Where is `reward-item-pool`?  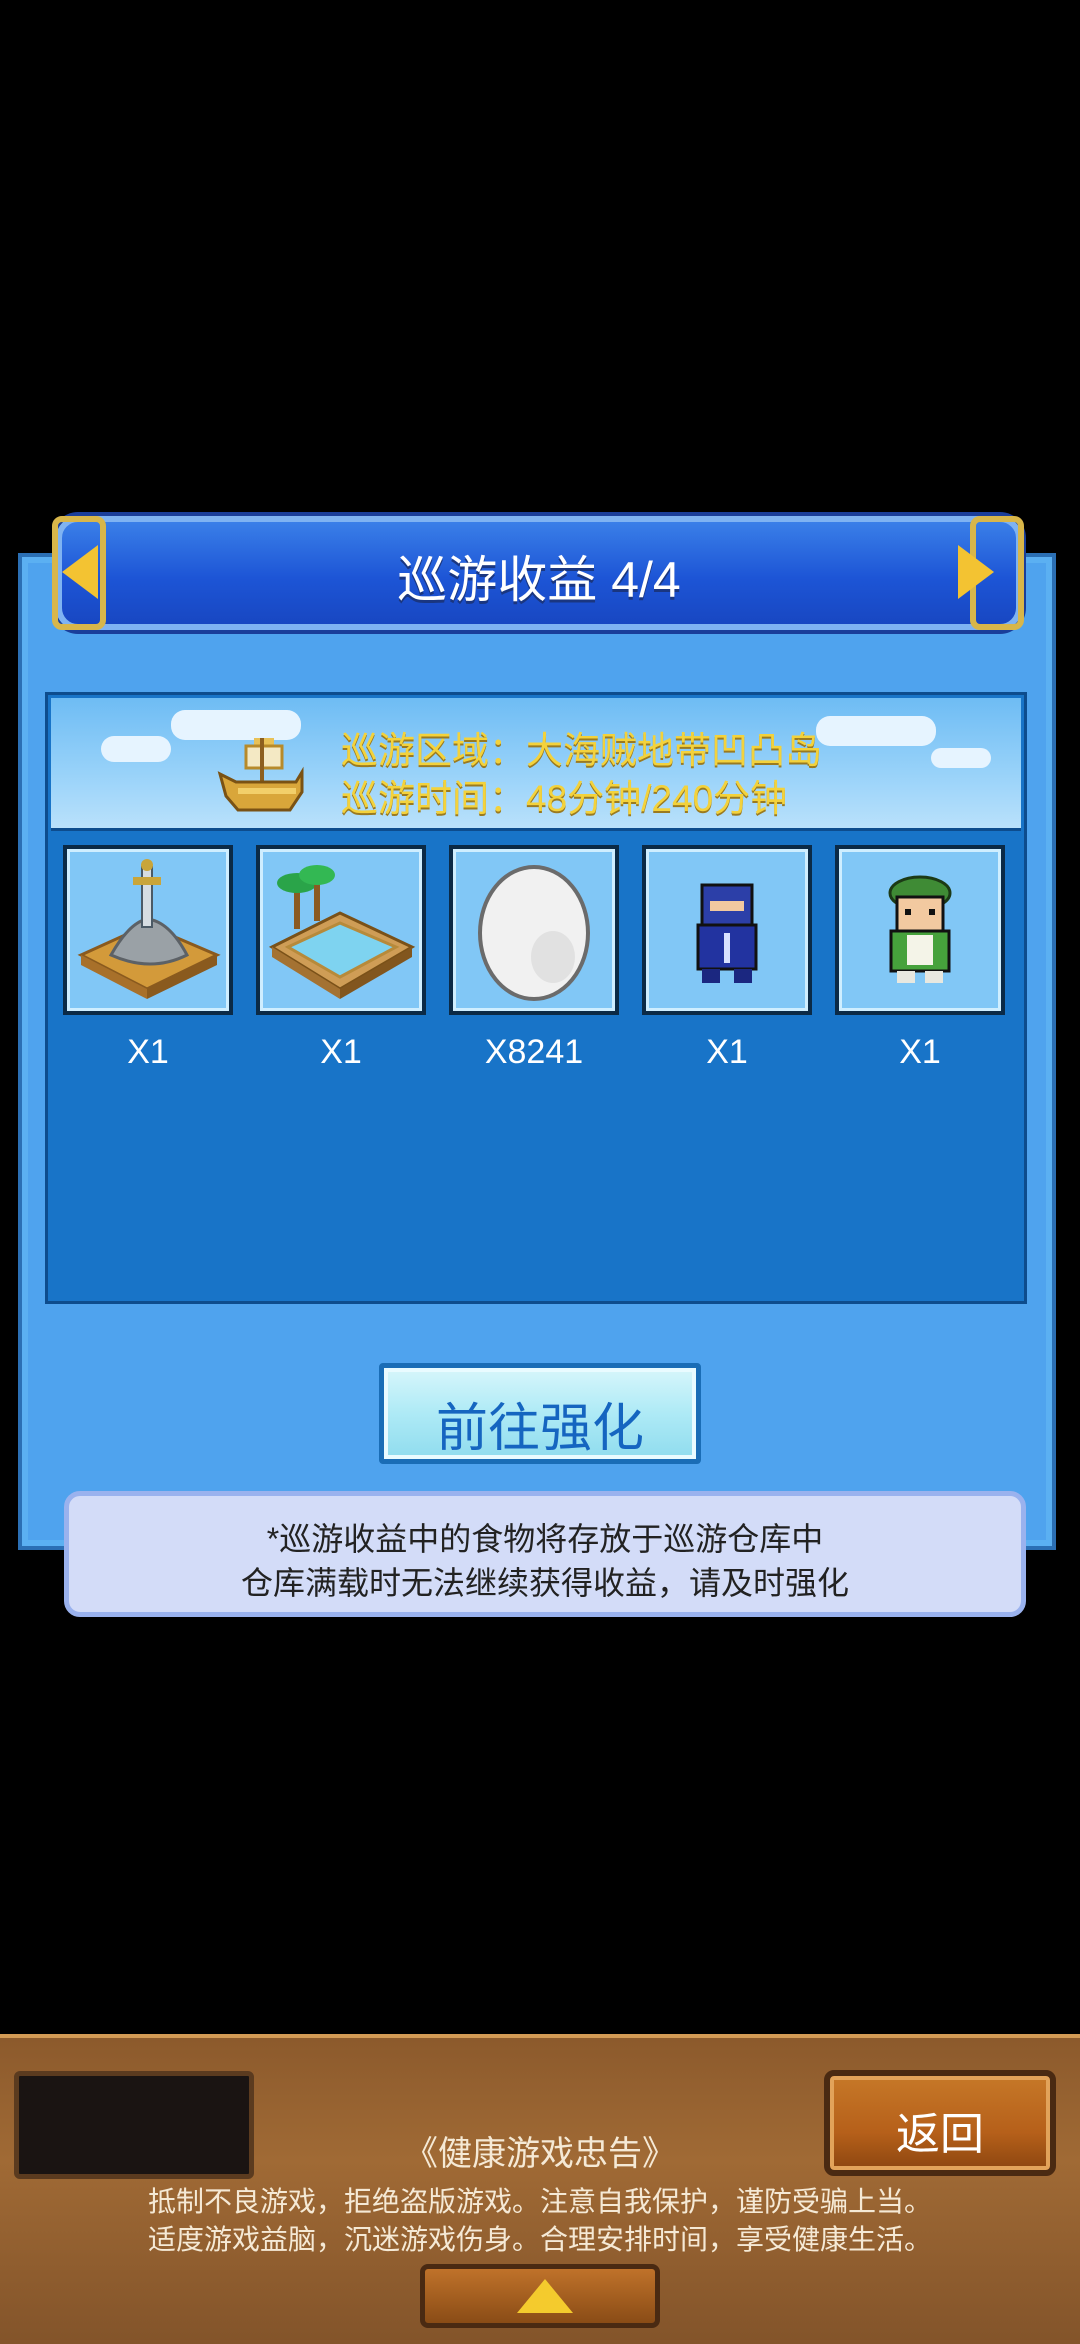
reward-item-pool is located at coordinates (341, 930).